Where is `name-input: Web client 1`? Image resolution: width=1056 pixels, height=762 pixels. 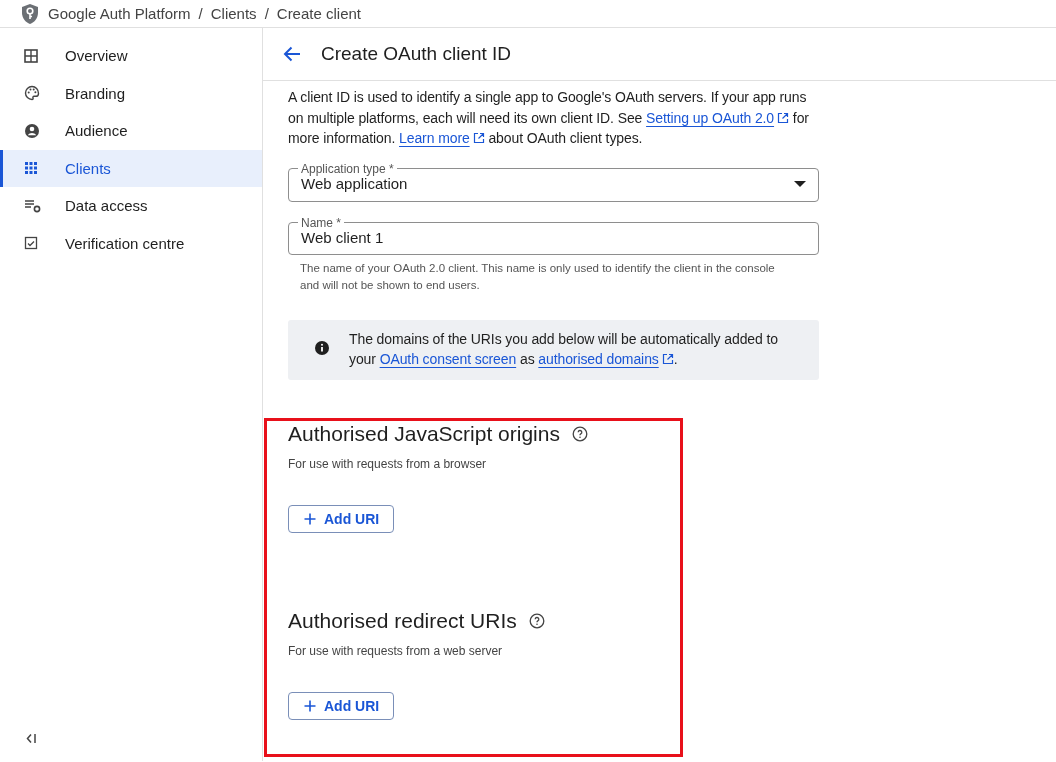 name-input: Web client 1 is located at coordinates (553, 237).